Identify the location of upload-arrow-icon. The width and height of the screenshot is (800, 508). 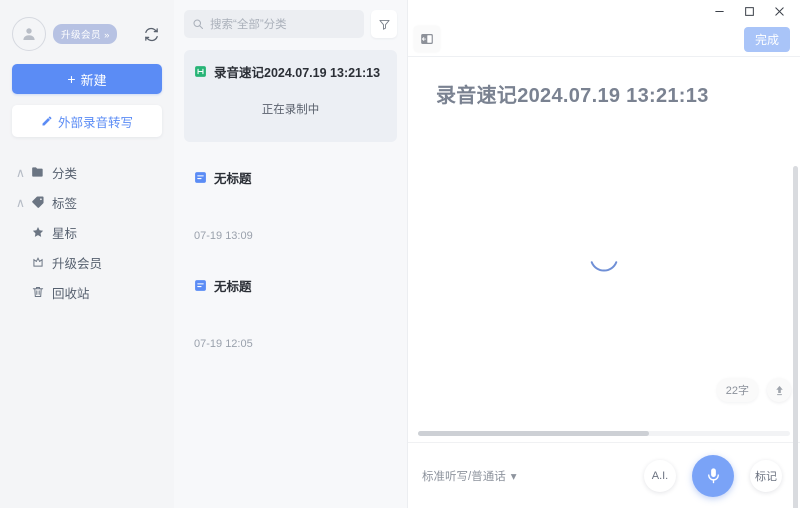
(779, 390).